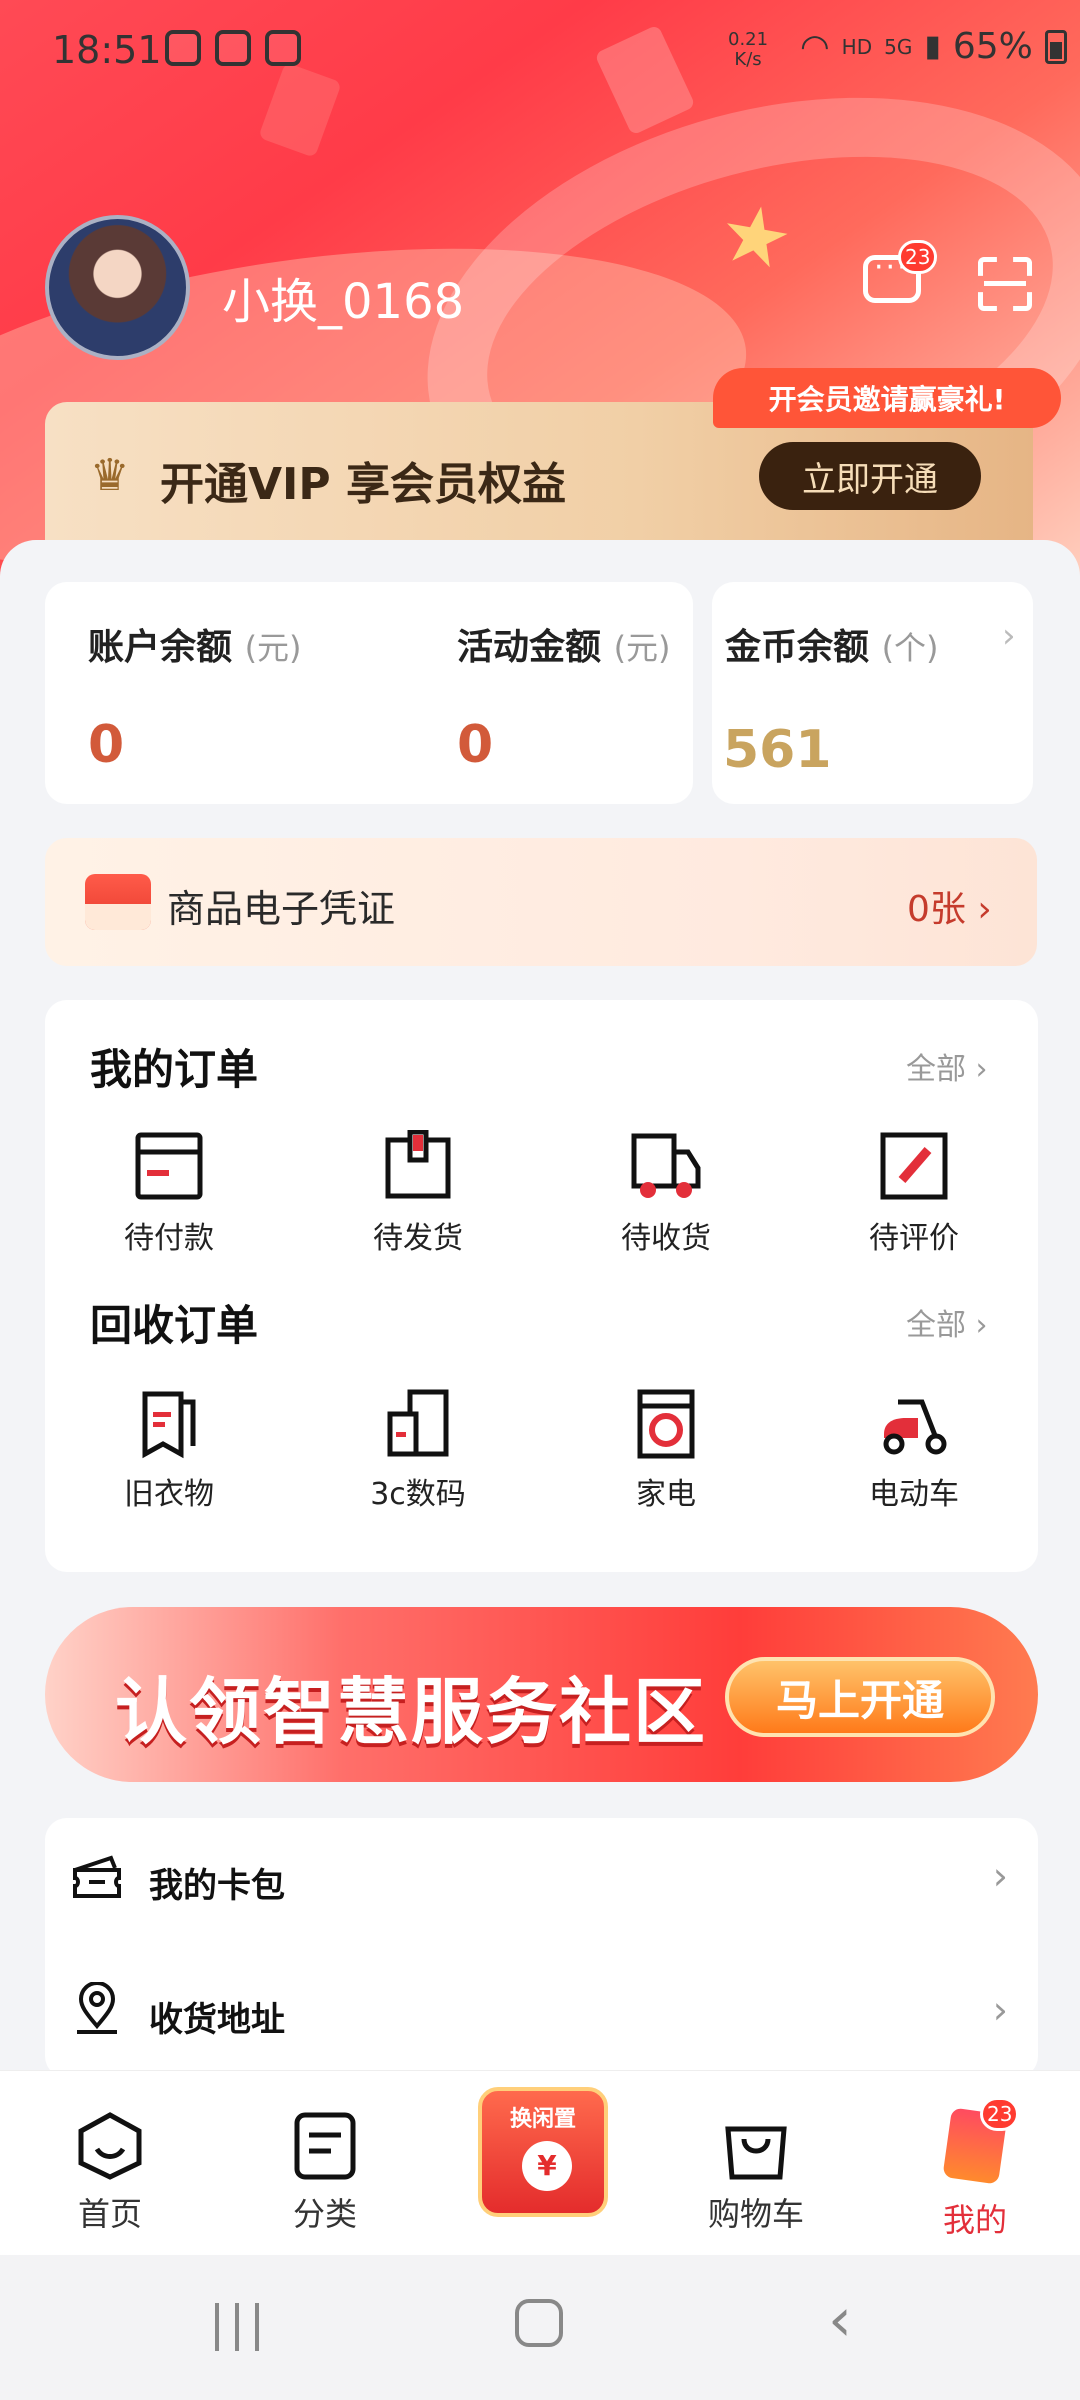  I want to click on truck-icon, so click(666, 1166).